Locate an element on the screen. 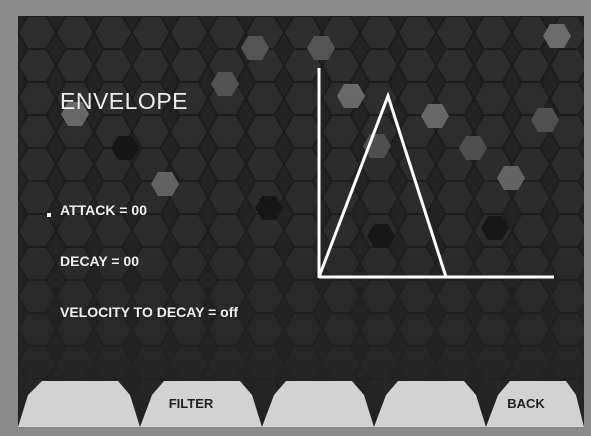 The image size is (591, 436). envelope-curve is located at coordinates (382, 184).